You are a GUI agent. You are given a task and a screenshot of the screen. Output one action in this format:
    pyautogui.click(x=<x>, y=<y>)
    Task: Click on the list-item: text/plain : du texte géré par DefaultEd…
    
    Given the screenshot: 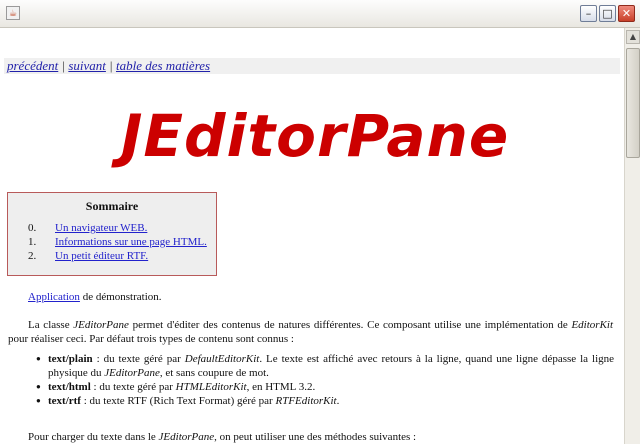 What is the action you would take?
    pyautogui.click(x=325, y=366)
    